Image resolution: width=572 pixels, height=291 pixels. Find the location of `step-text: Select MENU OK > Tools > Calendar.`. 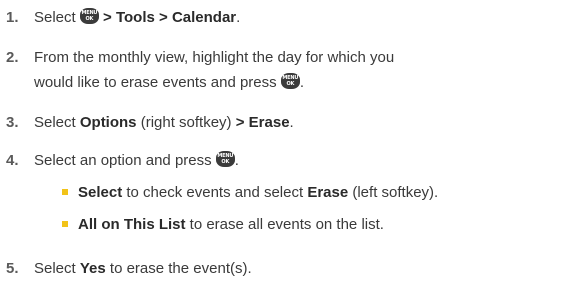

step-text: Select MENU OK > Tools > Calendar. is located at coordinates (137, 17).